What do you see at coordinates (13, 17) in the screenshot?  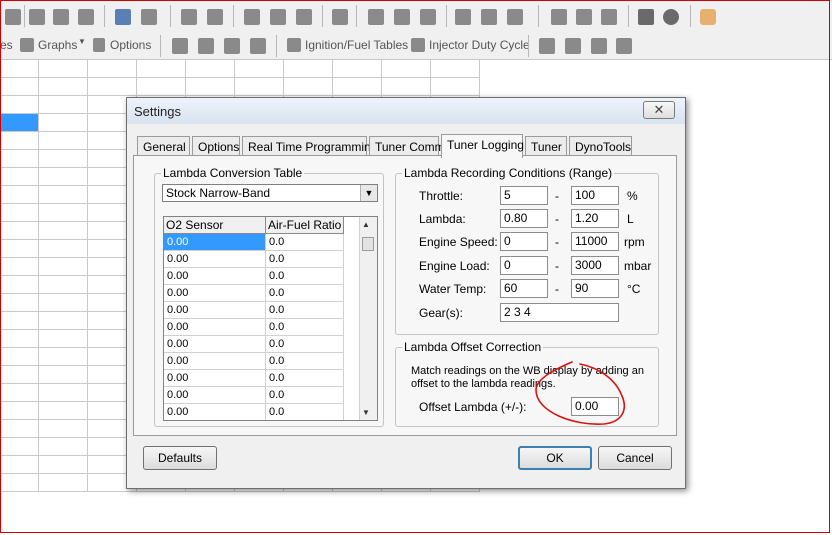 I see `toolbar-tool-icon` at bounding box center [13, 17].